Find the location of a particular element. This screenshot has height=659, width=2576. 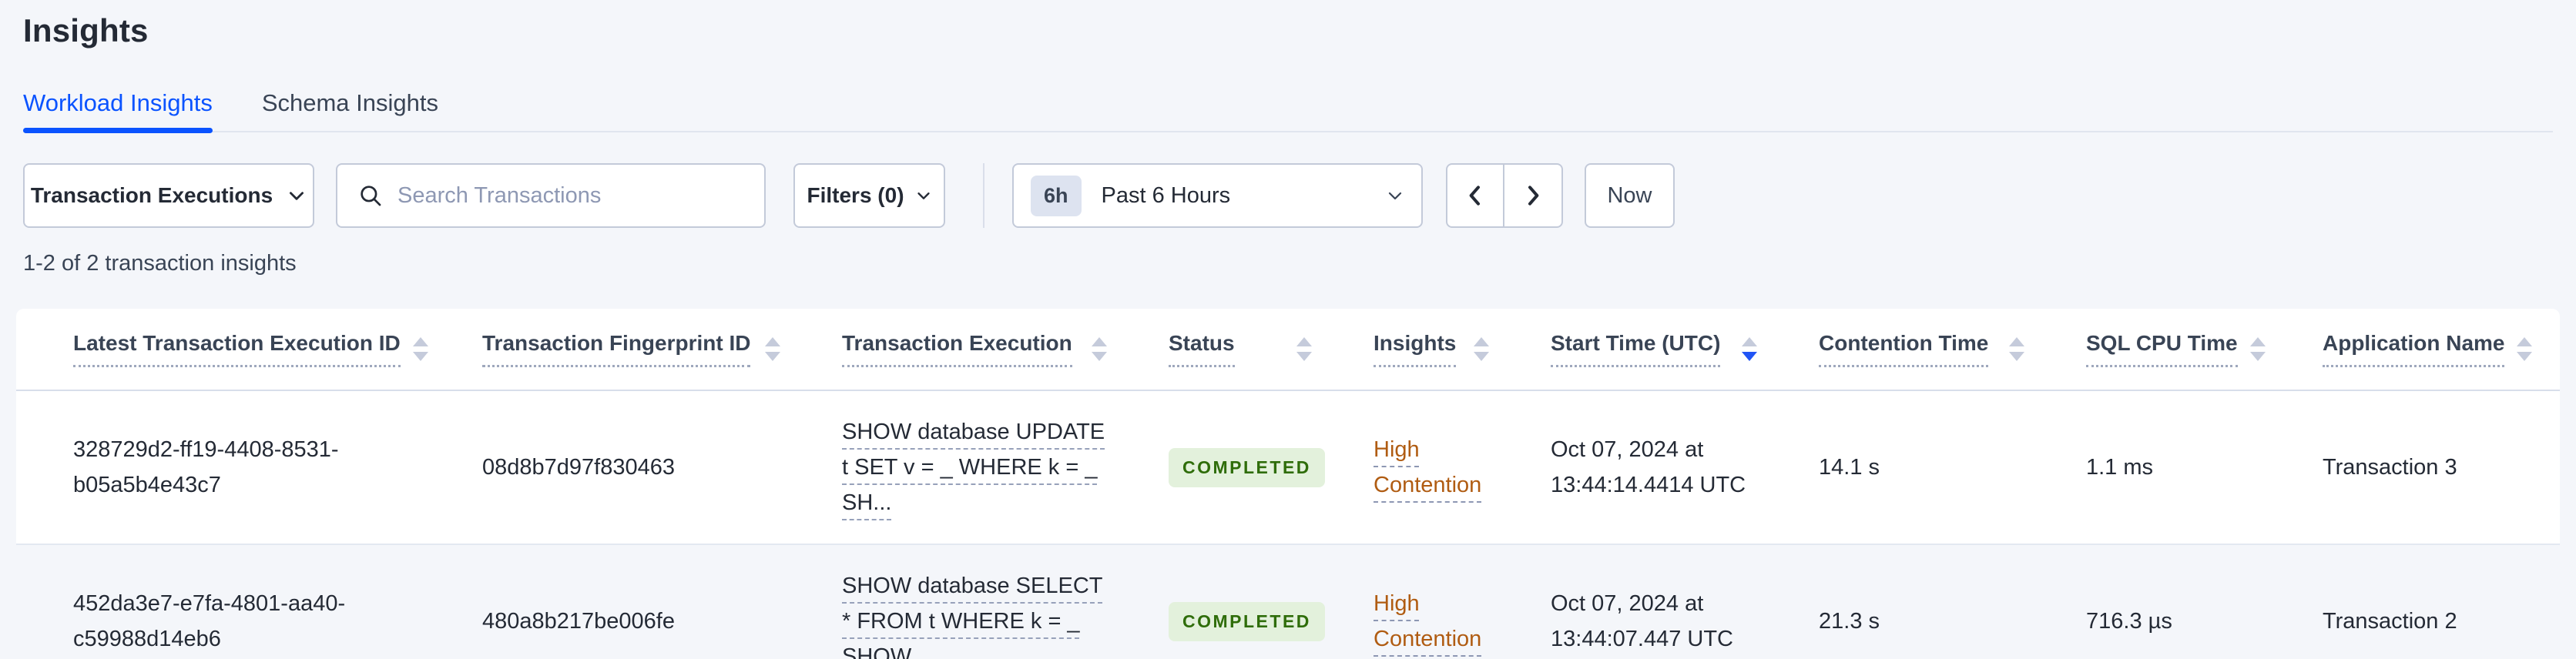

time-range-label: Past 6 Hours is located at coordinates (1166, 195).